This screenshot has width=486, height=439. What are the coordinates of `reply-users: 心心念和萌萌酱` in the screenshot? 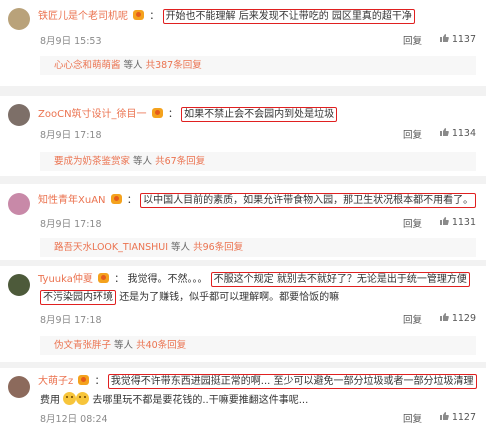 It's located at (87, 65).